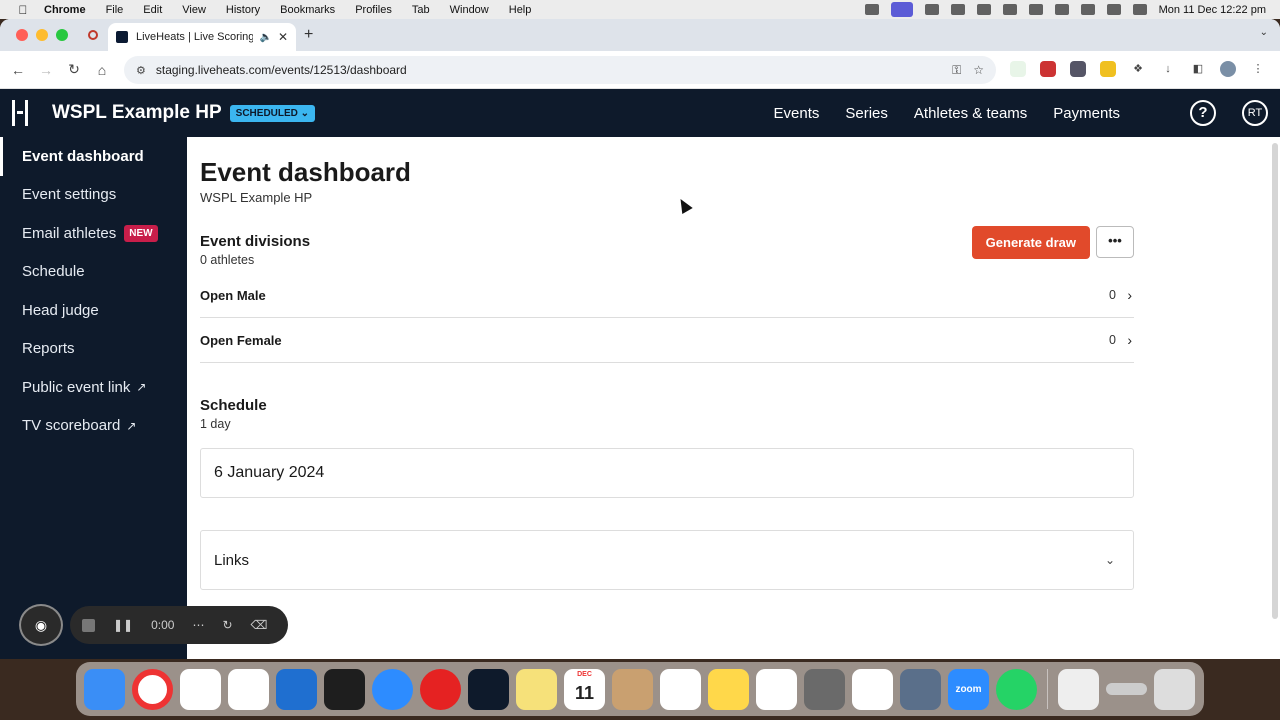  I want to click on messenger-icon, so click(392, 689).